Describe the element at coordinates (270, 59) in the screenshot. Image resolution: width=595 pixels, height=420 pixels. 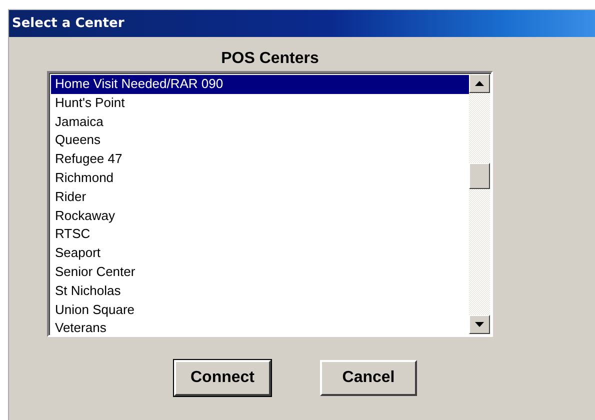
I see `list-label: POS Centers` at that location.